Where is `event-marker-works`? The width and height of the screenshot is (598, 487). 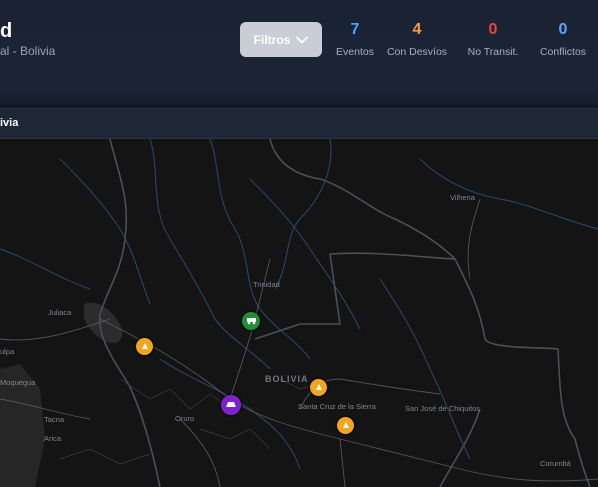 event-marker-works is located at coordinates (251, 321).